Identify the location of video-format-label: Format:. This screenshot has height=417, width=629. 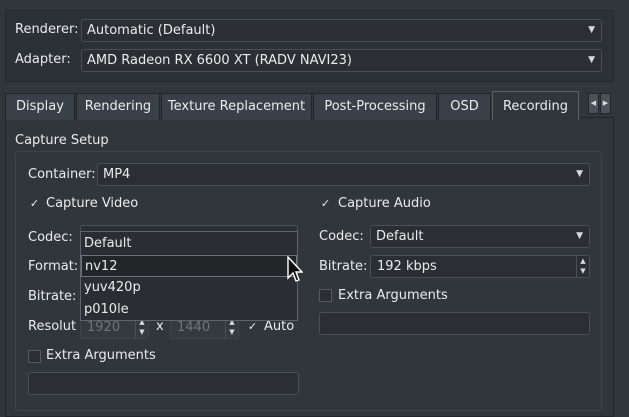
(53, 266).